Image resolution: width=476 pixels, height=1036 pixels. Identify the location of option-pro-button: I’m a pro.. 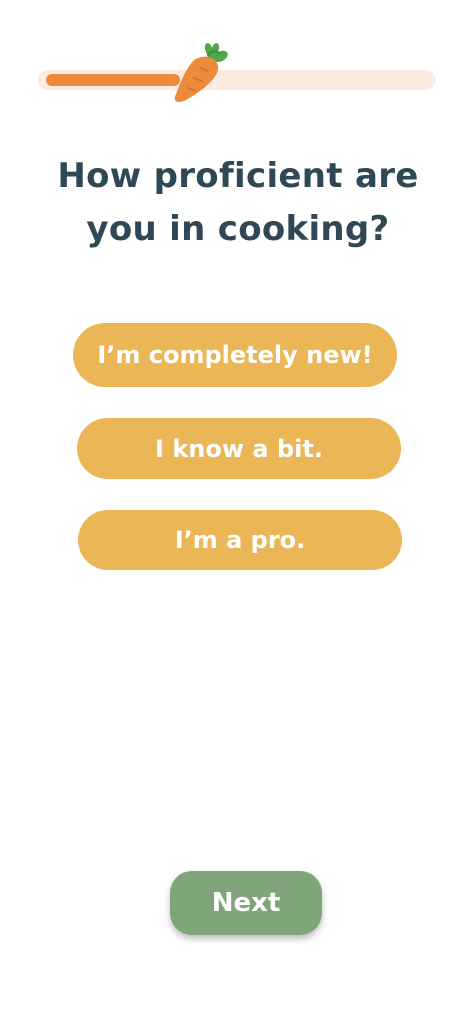
(240, 540).